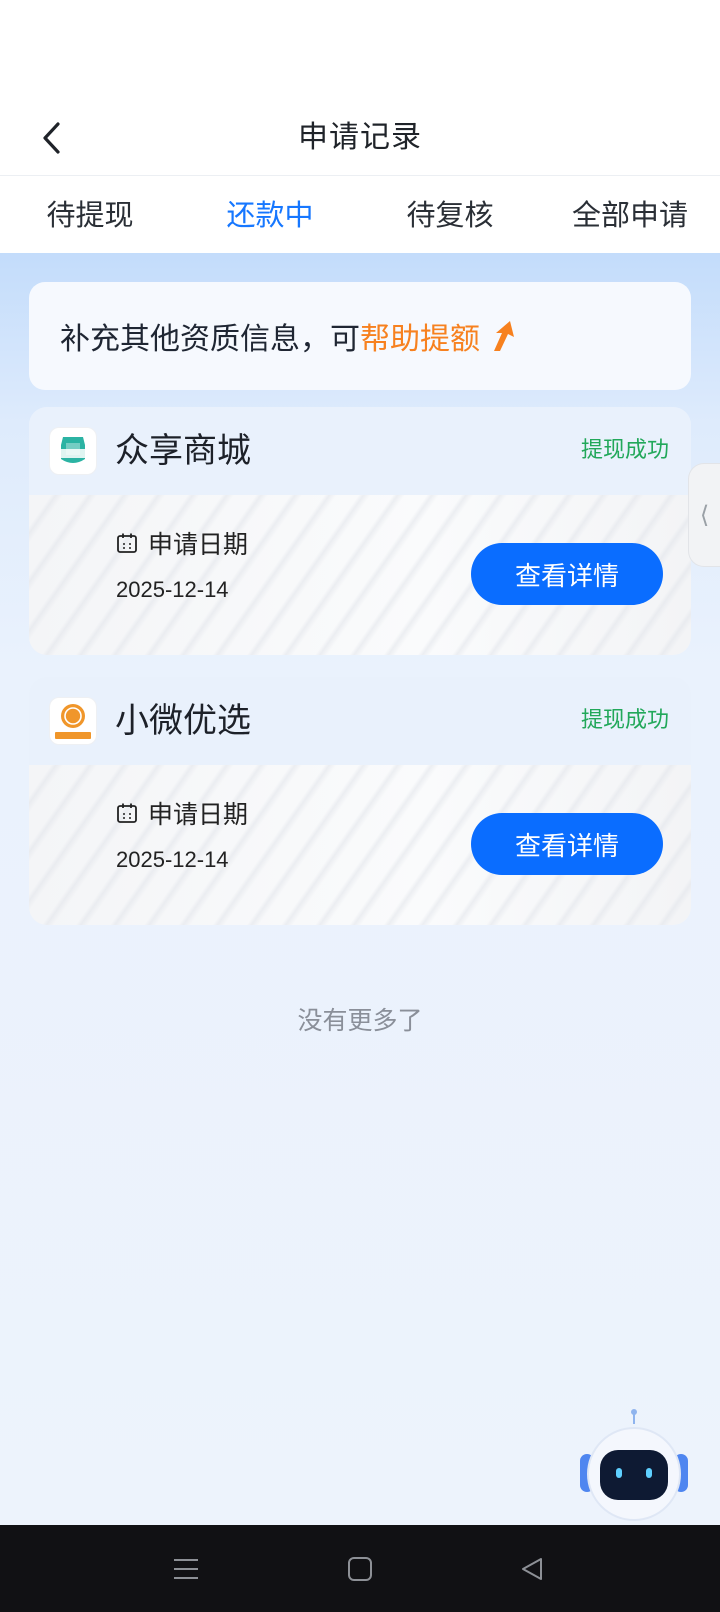  What do you see at coordinates (186, 1569) in the screenshot?
I see `menu-icon` at bounding box center [186, 1569].